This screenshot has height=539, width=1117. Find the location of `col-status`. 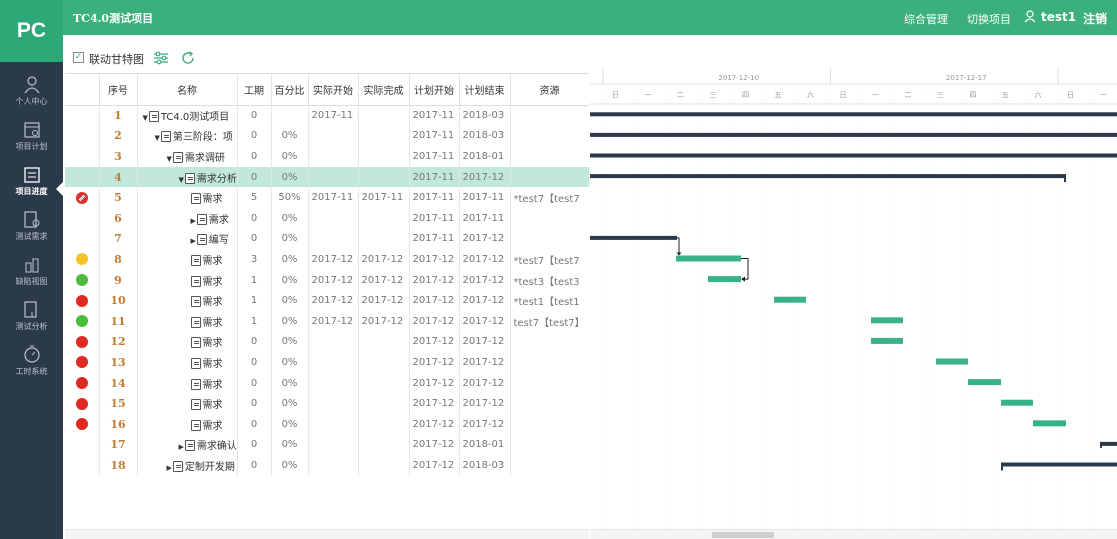

col-status is located at coordinates (82, 90).